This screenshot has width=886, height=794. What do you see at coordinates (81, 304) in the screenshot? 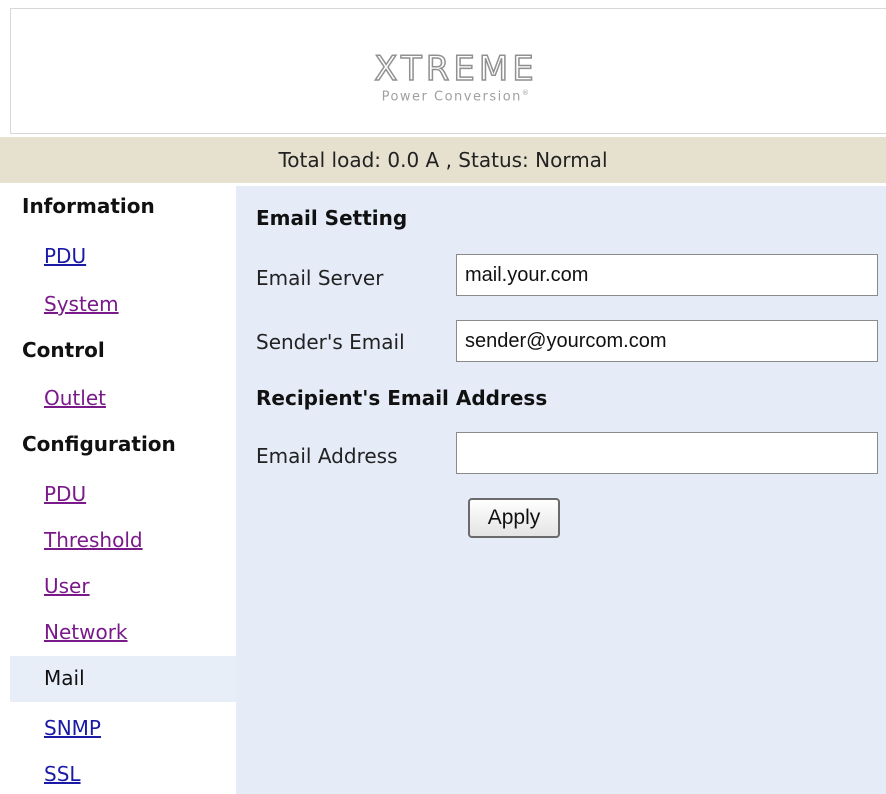
I see `nav-link-info-system: System` at bounding box center [81, 304].